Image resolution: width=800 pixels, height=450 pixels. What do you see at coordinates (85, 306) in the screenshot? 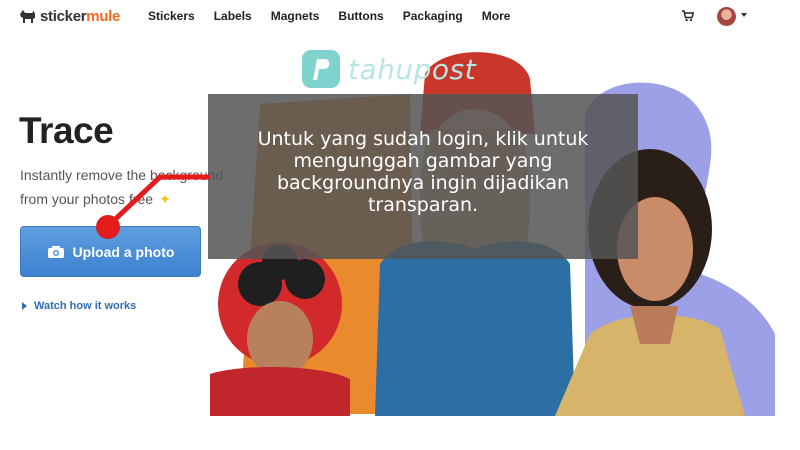
I see `watch-label: Watch how it works` at bounding box center [85, 306].